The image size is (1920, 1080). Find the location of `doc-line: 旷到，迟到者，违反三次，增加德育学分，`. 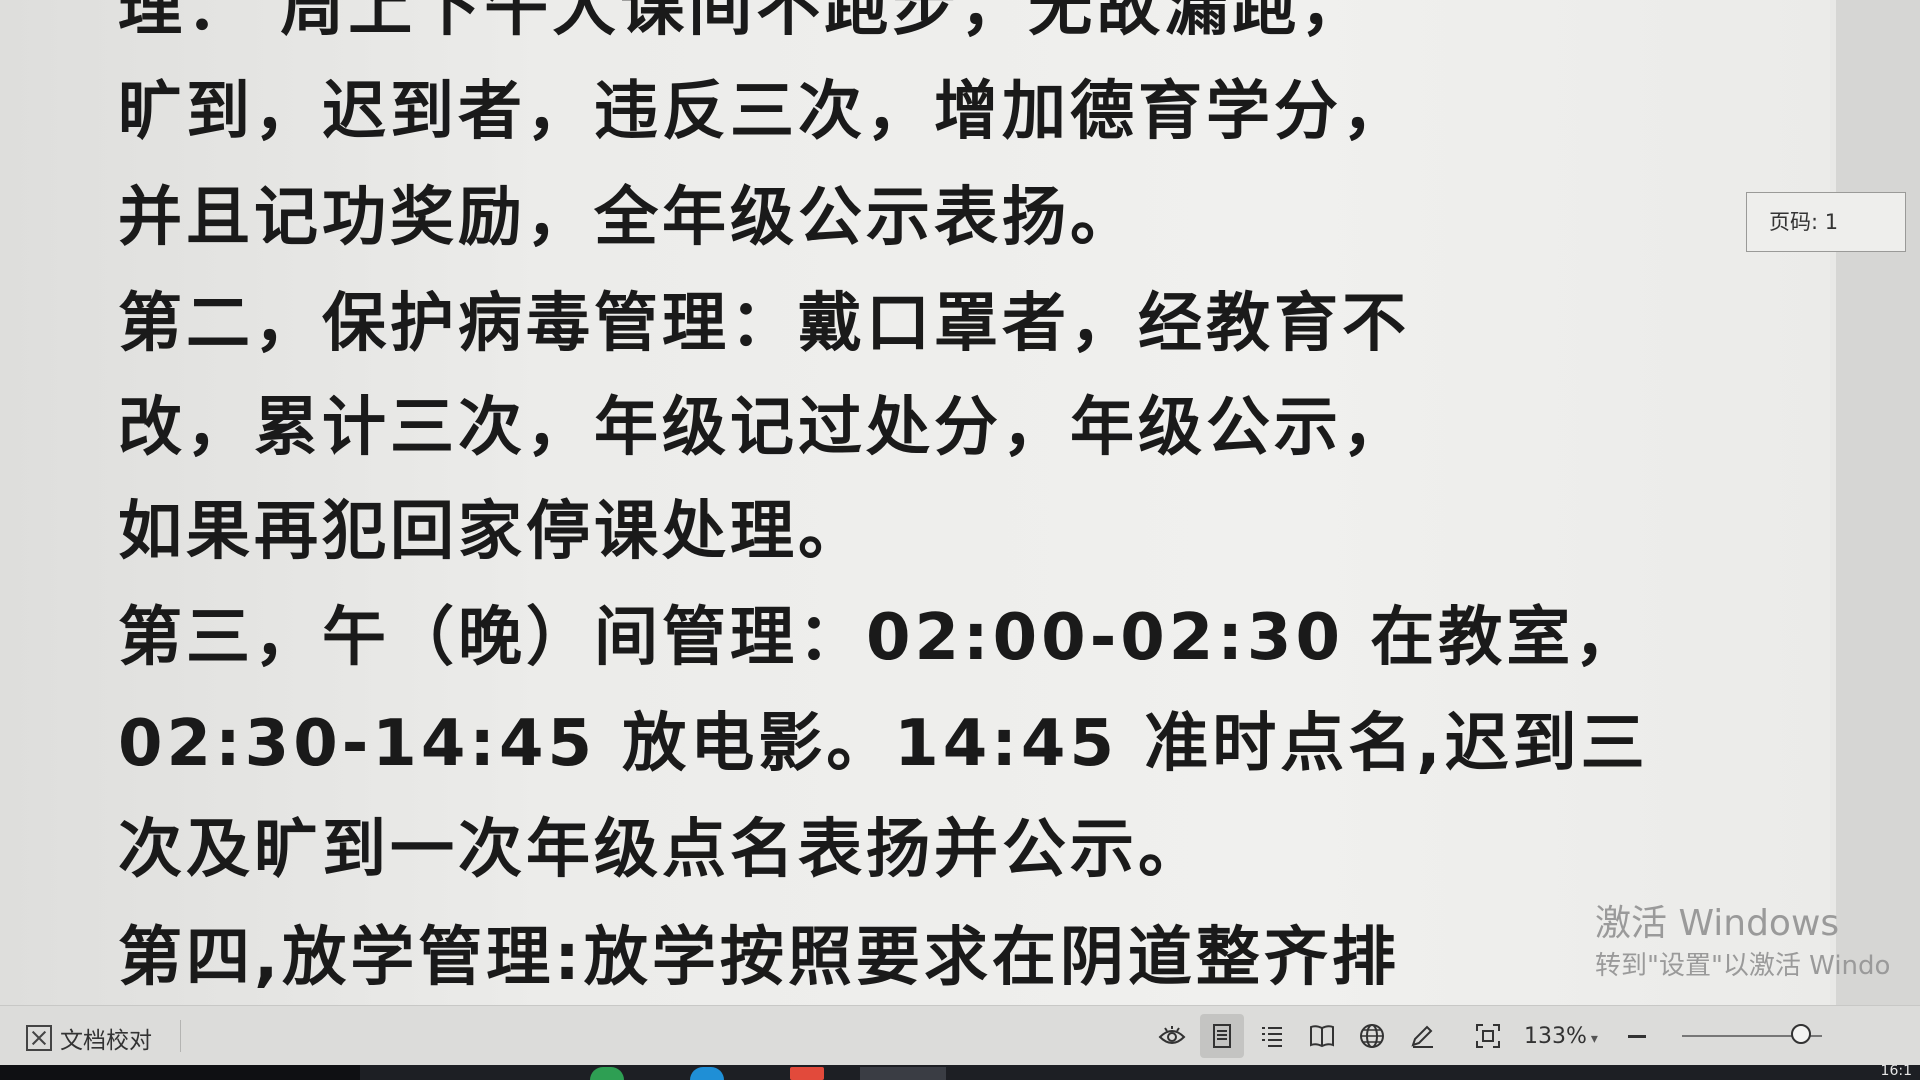

doc-line: 旷到，迟到者，违反三次，增加德育学分， is located at coordinates (764, 112).